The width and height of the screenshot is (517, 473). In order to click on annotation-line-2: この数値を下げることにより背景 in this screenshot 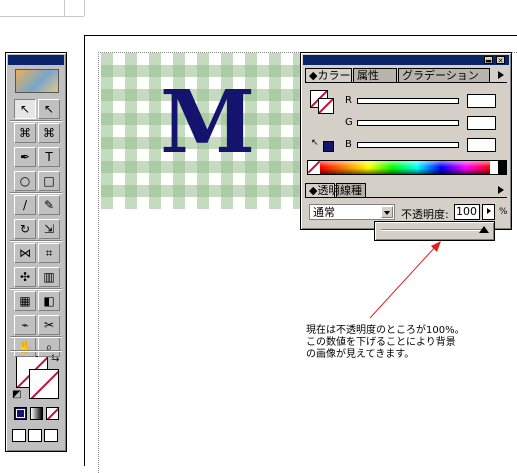, I will do `click(381, 342)`.